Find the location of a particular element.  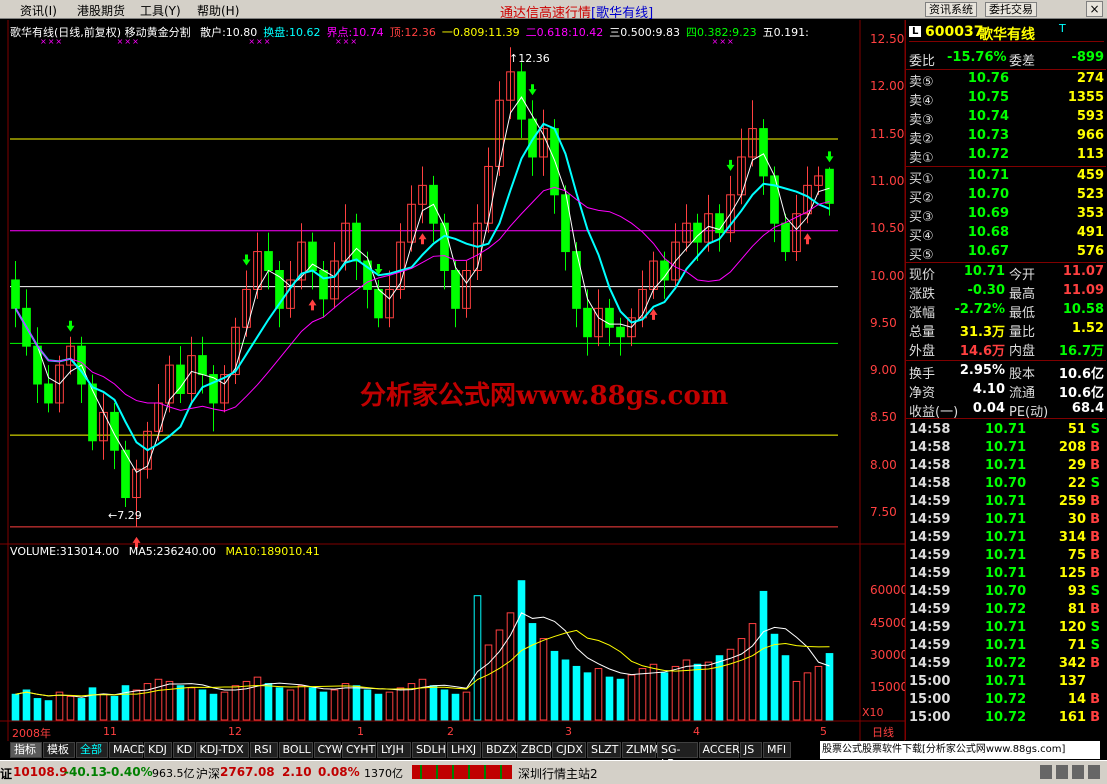

bid-label: 买④ is located at coordinates (921, 236).